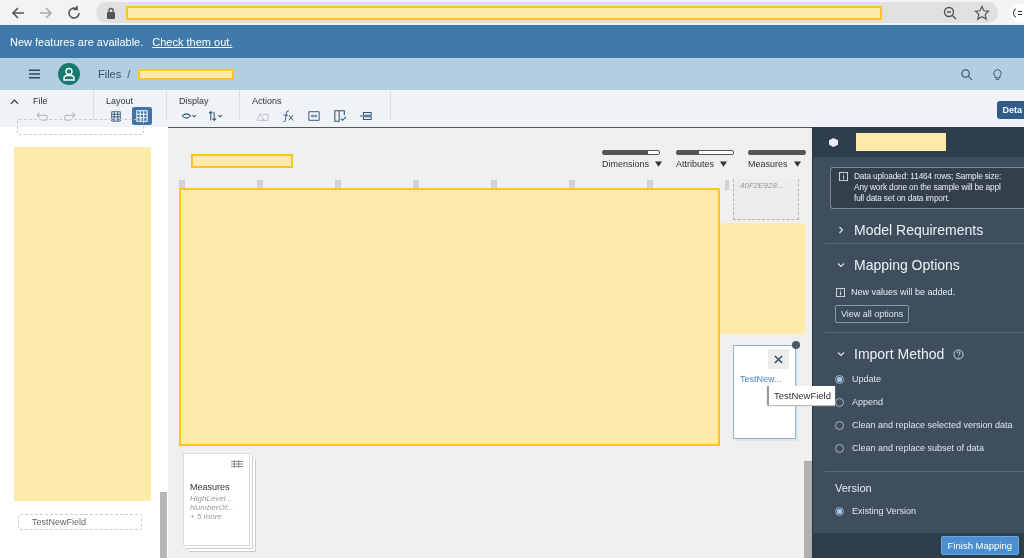  What do you see at coordinates (120, 101) in the screenshot?
I see `toolbar-group-label: Layout` at bounding box center [120, 101].